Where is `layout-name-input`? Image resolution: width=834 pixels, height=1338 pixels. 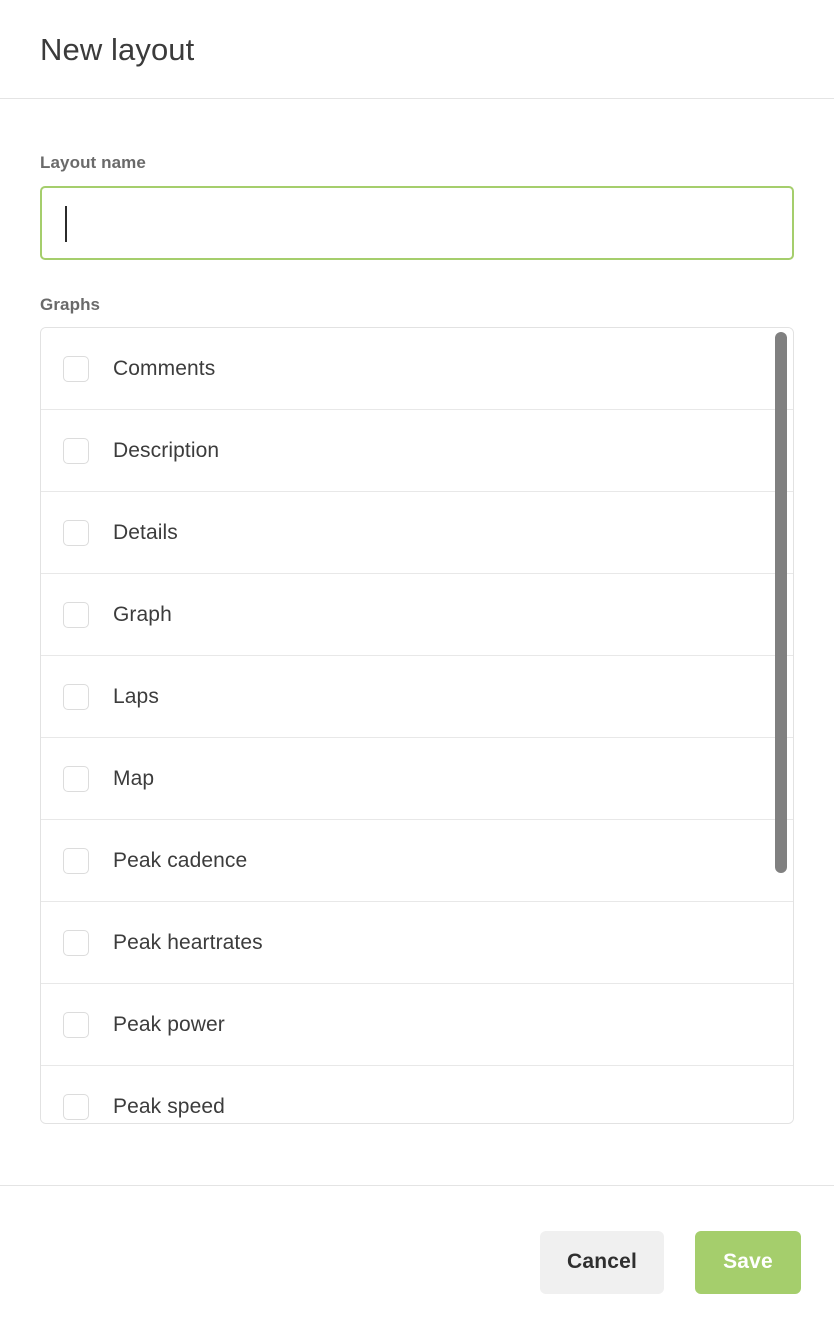
layout-name-input is located at coordinates (417, 223).